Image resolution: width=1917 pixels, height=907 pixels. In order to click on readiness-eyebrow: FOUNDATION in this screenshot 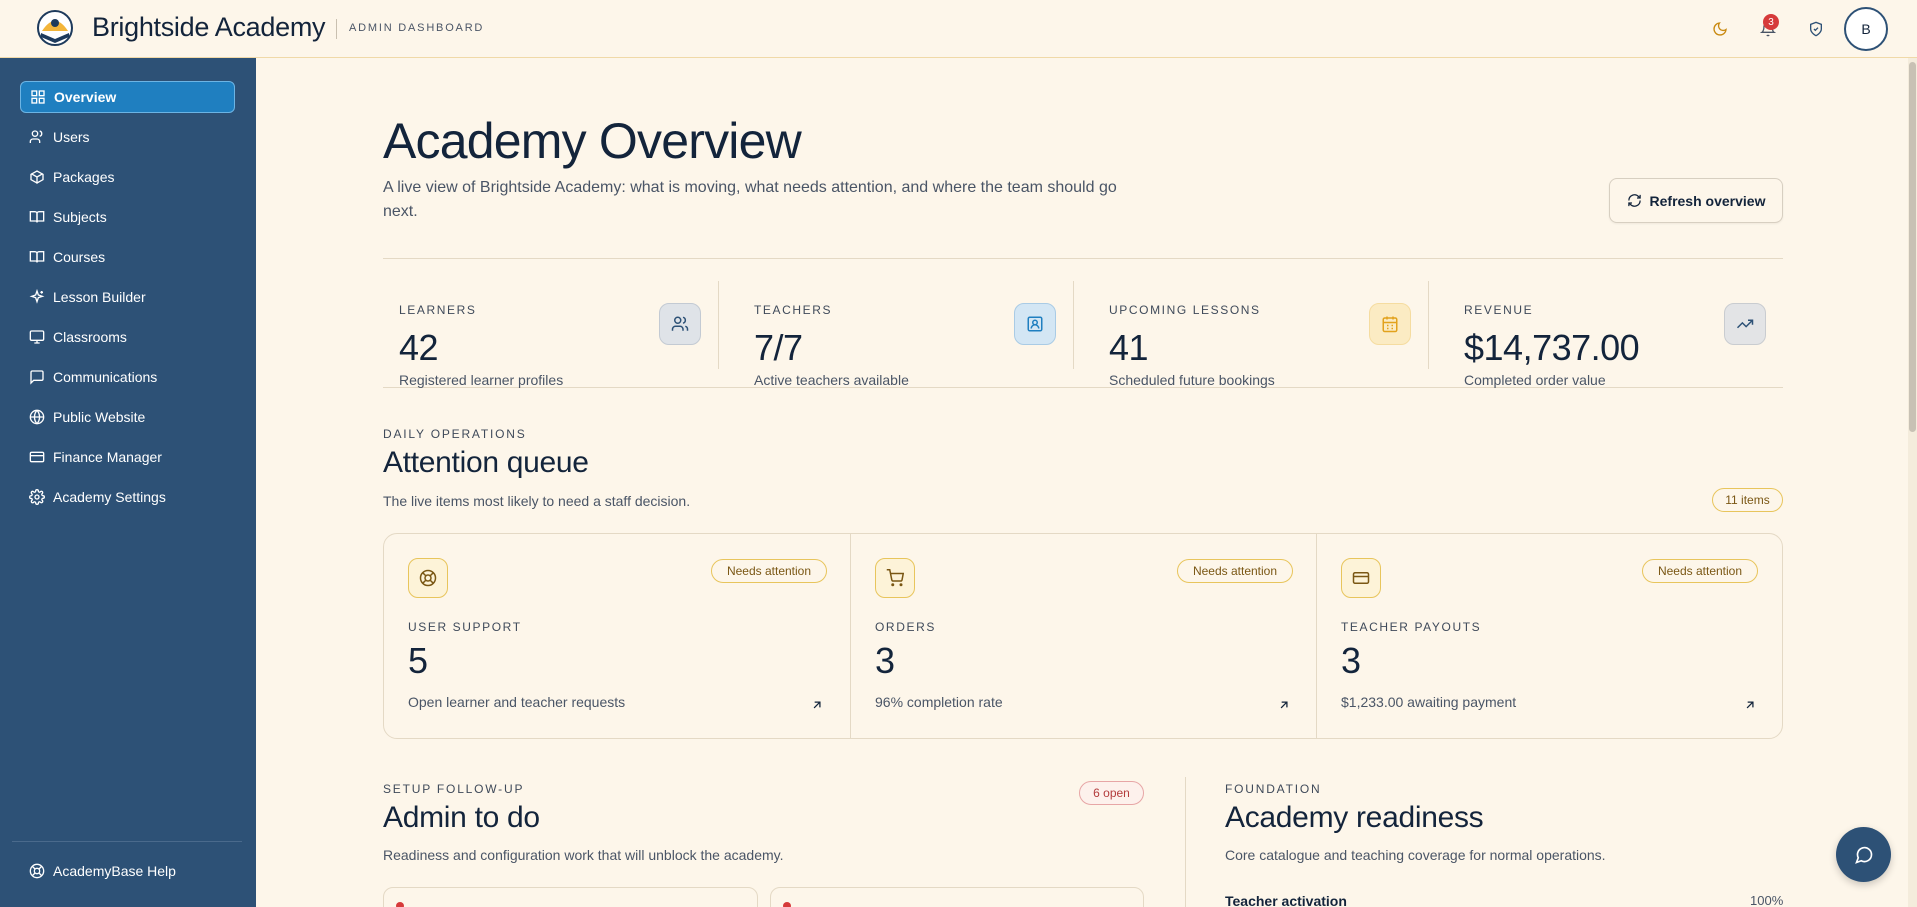, I will do `click(1273, 789)`.